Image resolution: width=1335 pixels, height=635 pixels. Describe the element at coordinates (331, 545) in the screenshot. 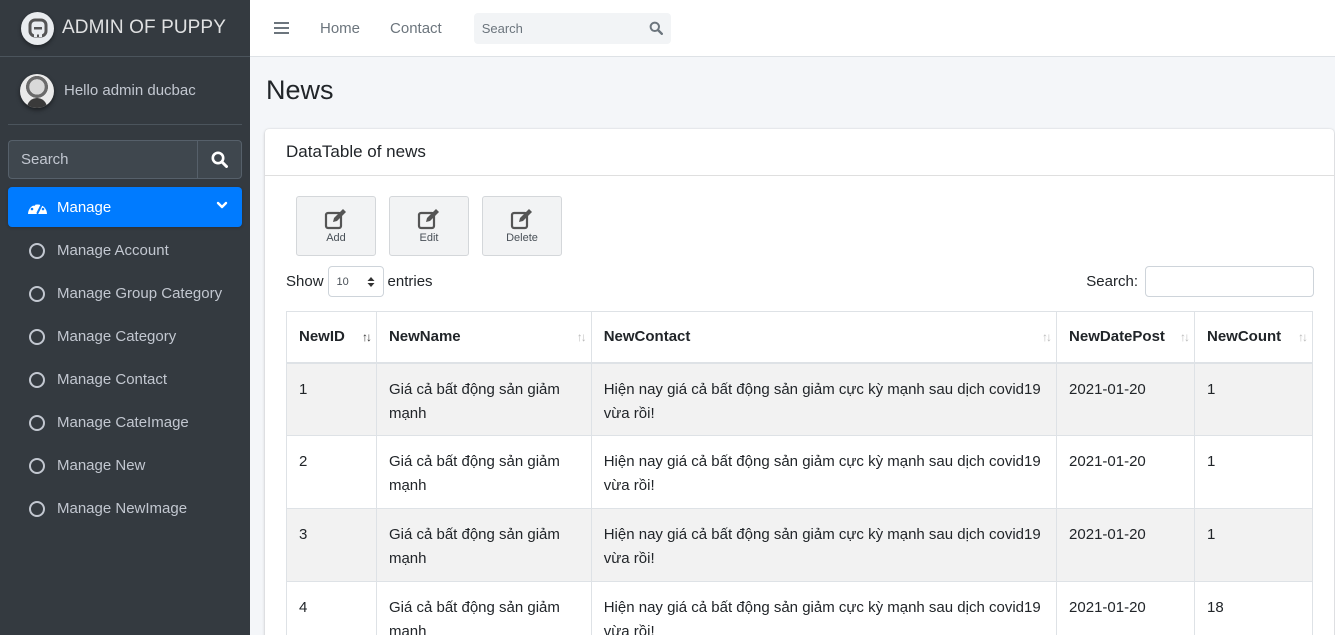

I see `cell-newid: 3` at that location.